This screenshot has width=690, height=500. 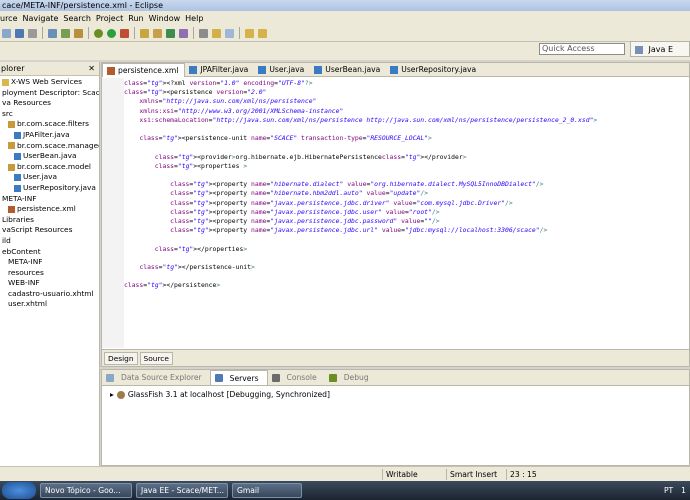 What do you see at coordinates (439, 69) in the screenshot?
I see `tab-label: UserRepository.java` at bounding box center [439, 69].